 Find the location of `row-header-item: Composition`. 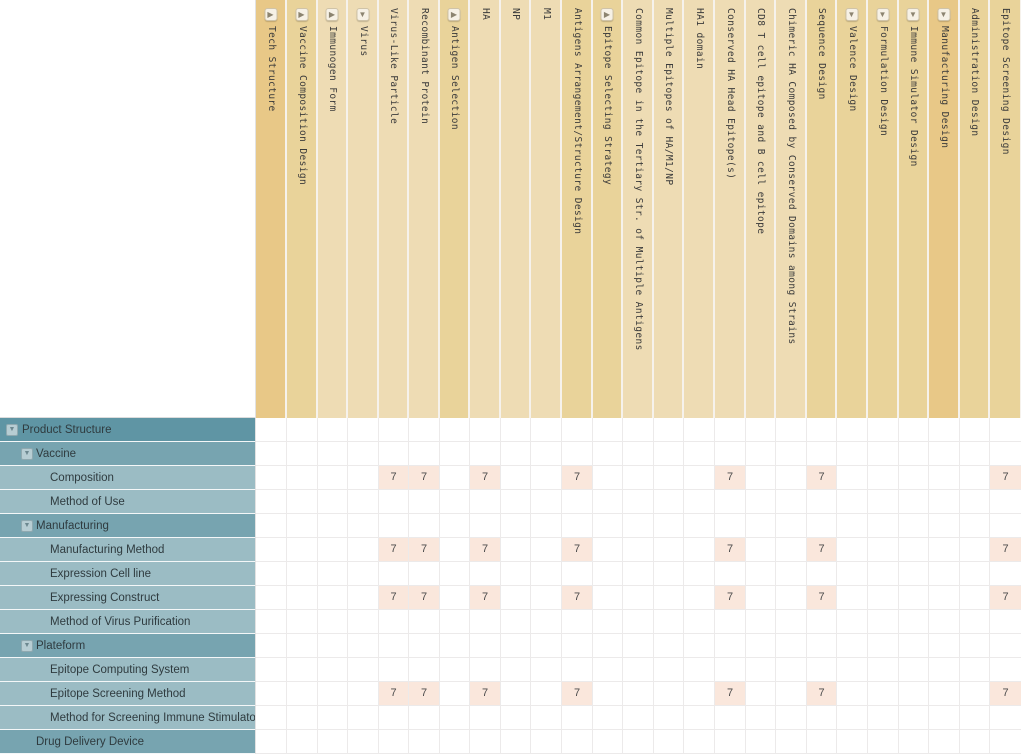

row-header-item: Composition is located at coordinates (127, 478).